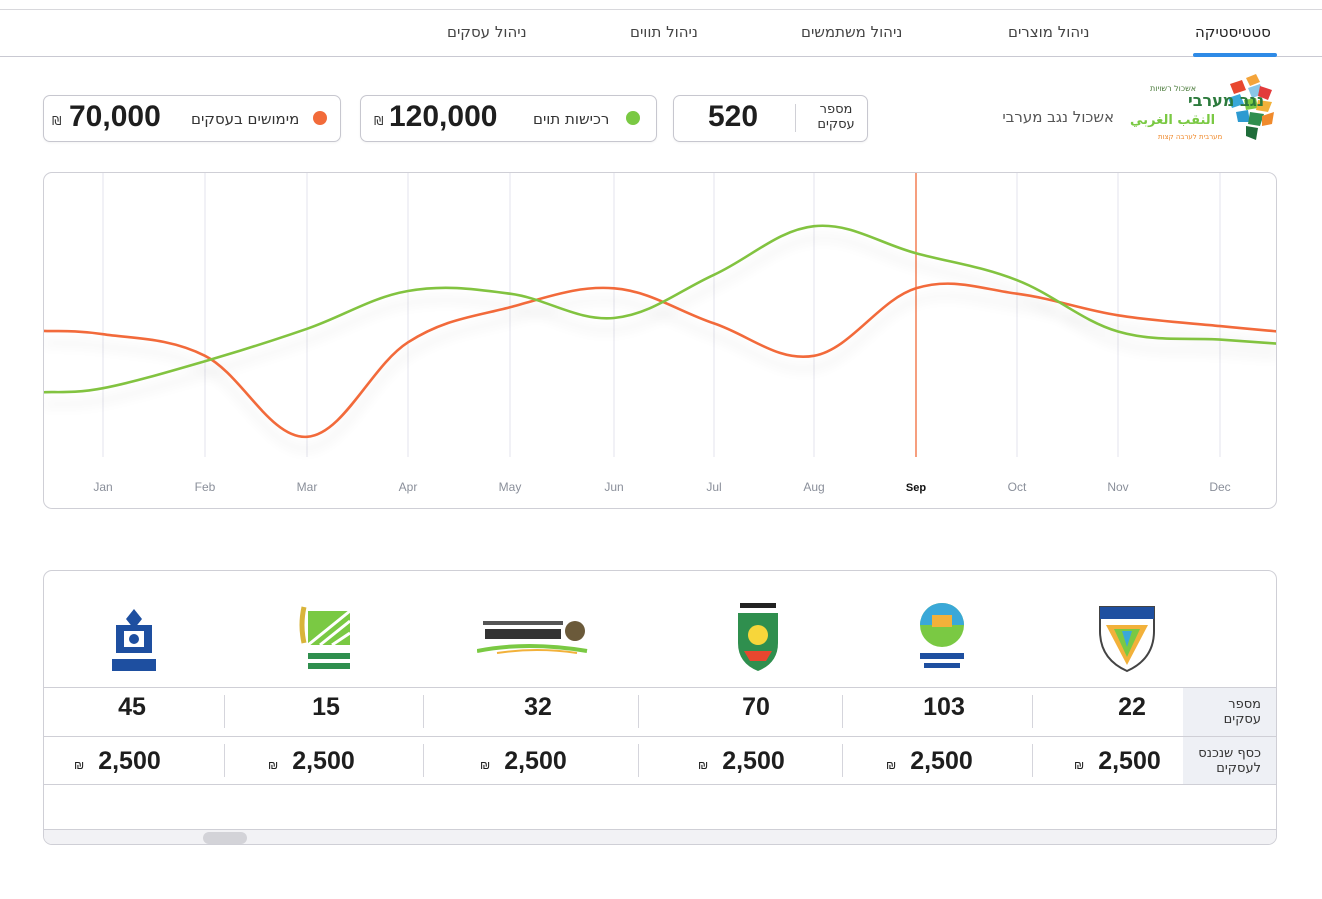 The width and height of the screenshot is (1322, 899). I want to click on tab-business-management: ניהול עסקים, so click(487, 32).